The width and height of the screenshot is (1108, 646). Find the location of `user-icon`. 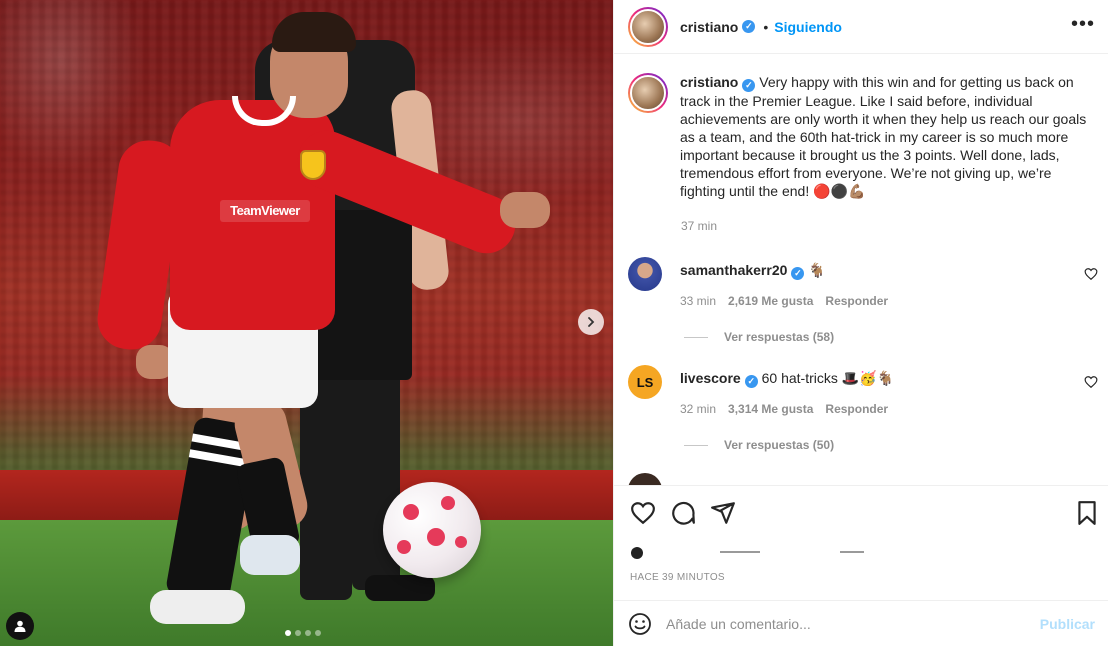

user-icon is located at coordinates (20, 626).